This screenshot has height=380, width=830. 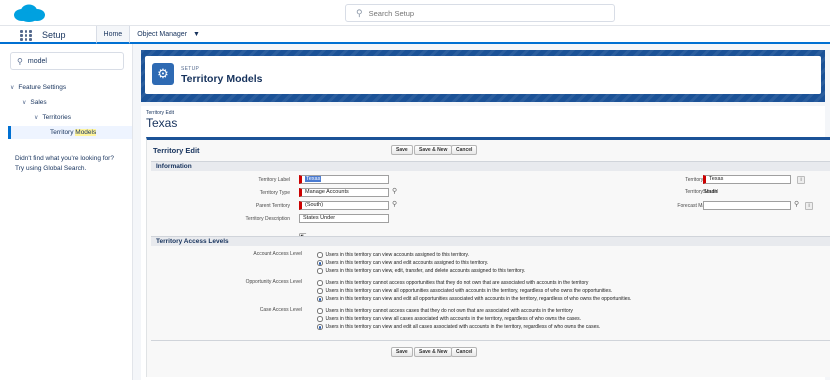 I want to click on territory-type-input: Manage Accounts, so click(x=344, y=192).